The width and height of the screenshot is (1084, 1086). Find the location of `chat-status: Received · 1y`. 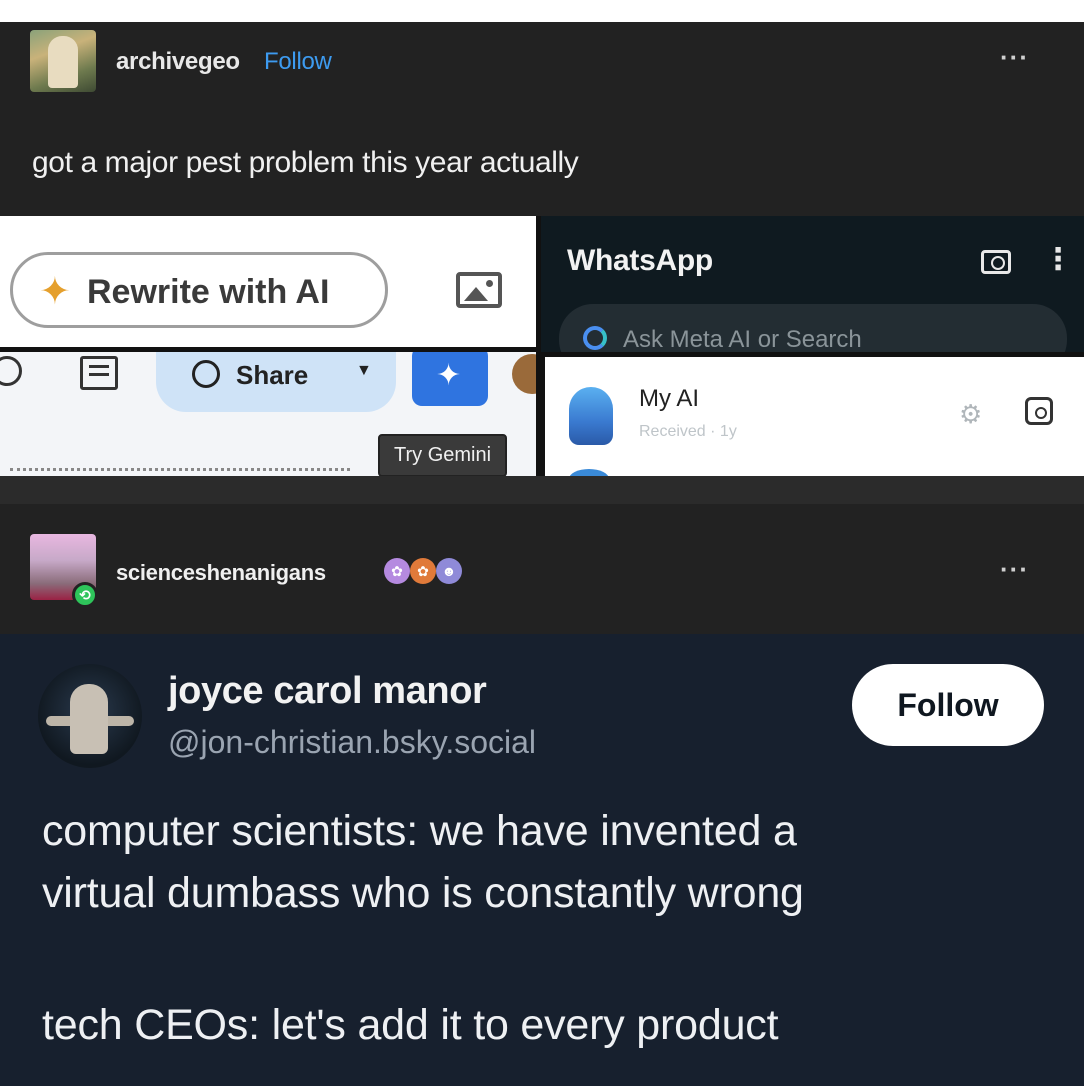

chat-status: Received · 1y is located at coordinates (688, 431).